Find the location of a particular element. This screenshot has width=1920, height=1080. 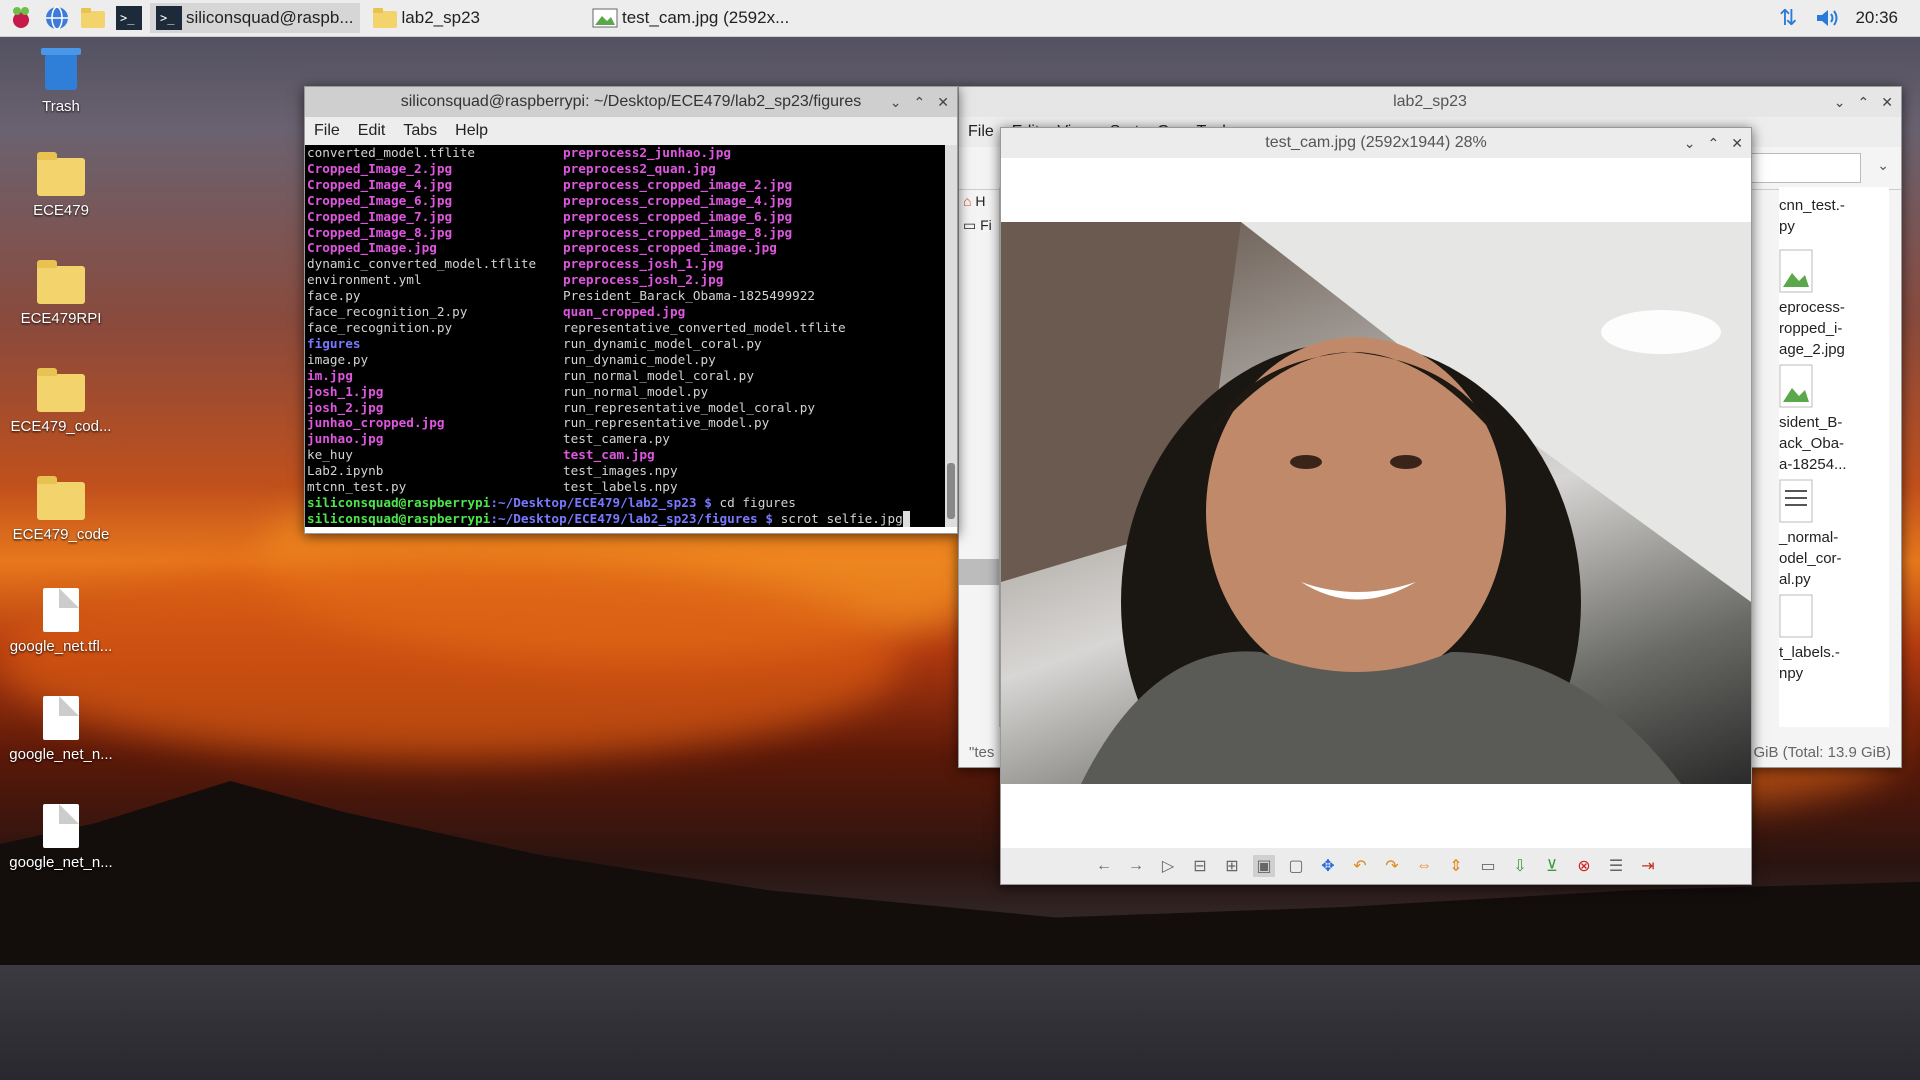

terminal-column-right: run_normal_model_coral.py is located at coordinates (658, 376).